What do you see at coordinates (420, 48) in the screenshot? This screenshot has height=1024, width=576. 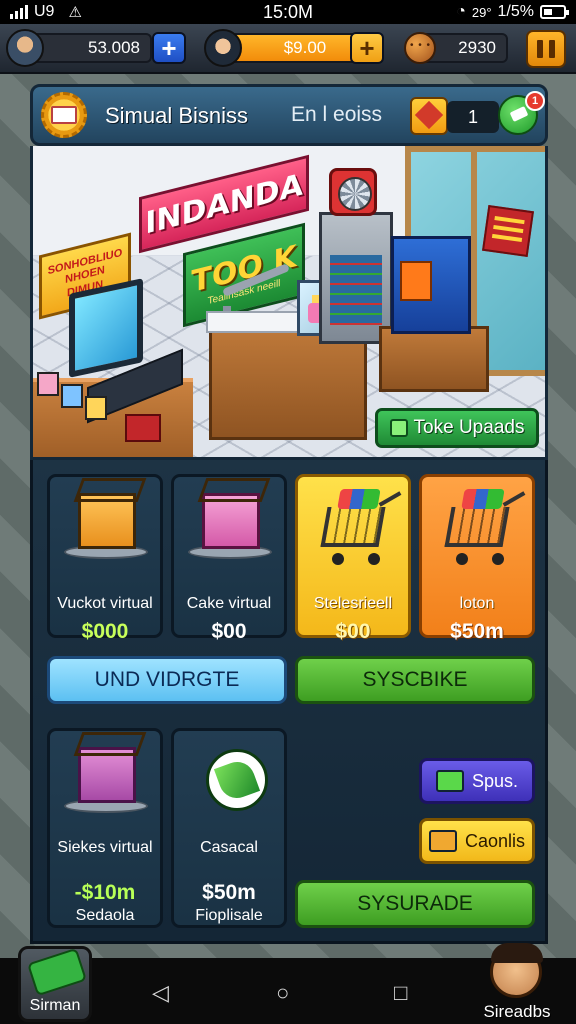 I see `cookie-icon` at bounding box center [420, 48].